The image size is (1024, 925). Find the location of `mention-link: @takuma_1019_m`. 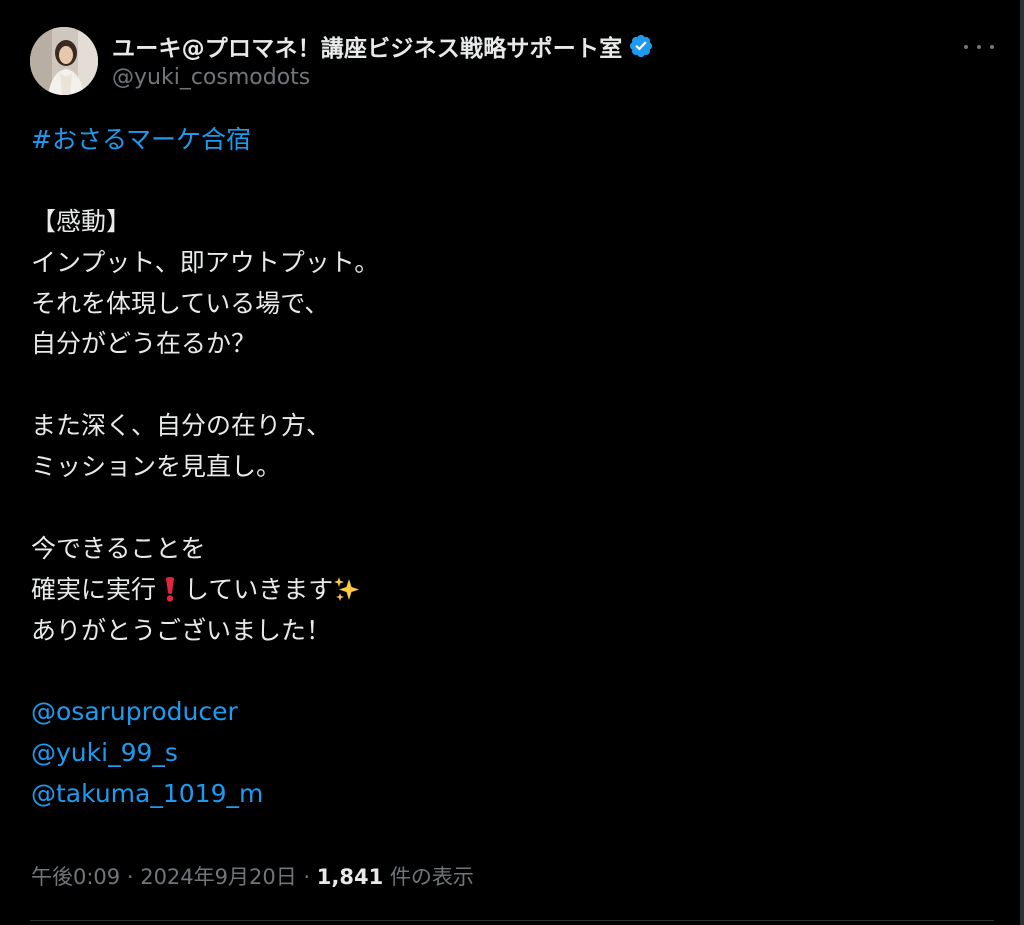

mention-link: @takuma_1019_m is located at coordinates (506, 794).